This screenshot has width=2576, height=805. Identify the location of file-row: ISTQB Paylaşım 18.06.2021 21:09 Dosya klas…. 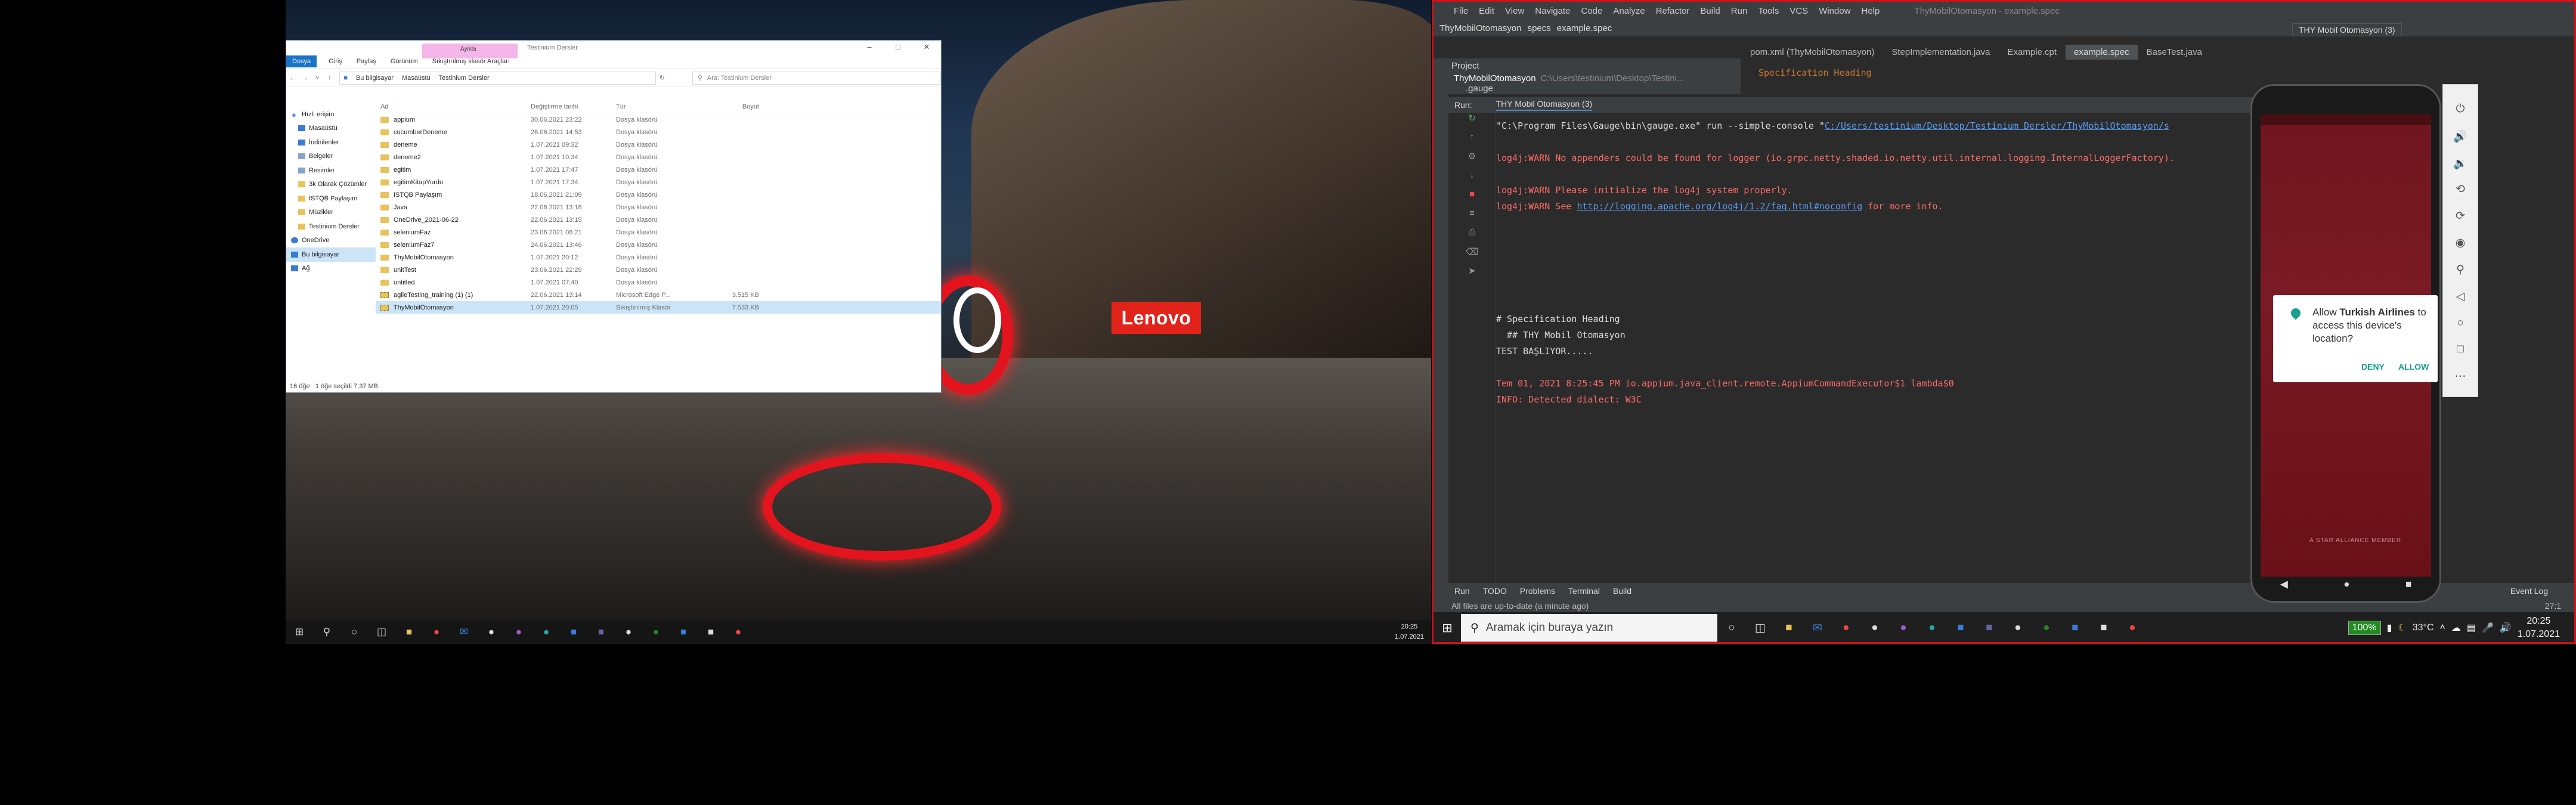
(658, 194).